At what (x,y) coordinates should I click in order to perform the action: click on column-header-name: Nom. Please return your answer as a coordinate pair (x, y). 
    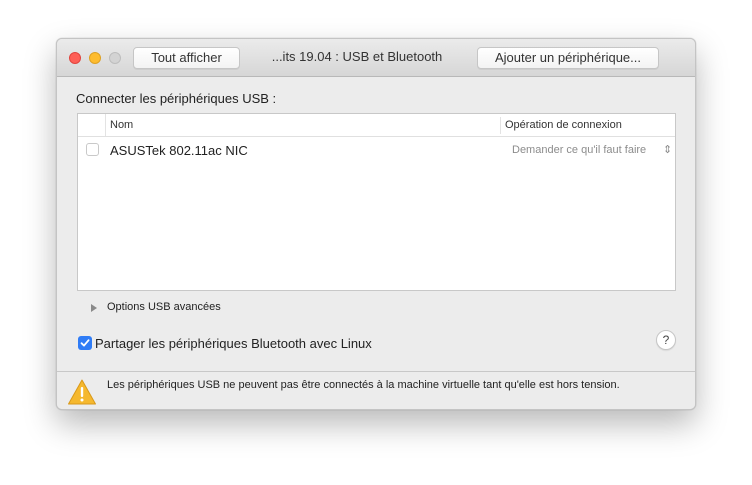
    Looking at the image, I should click on (121, 125).